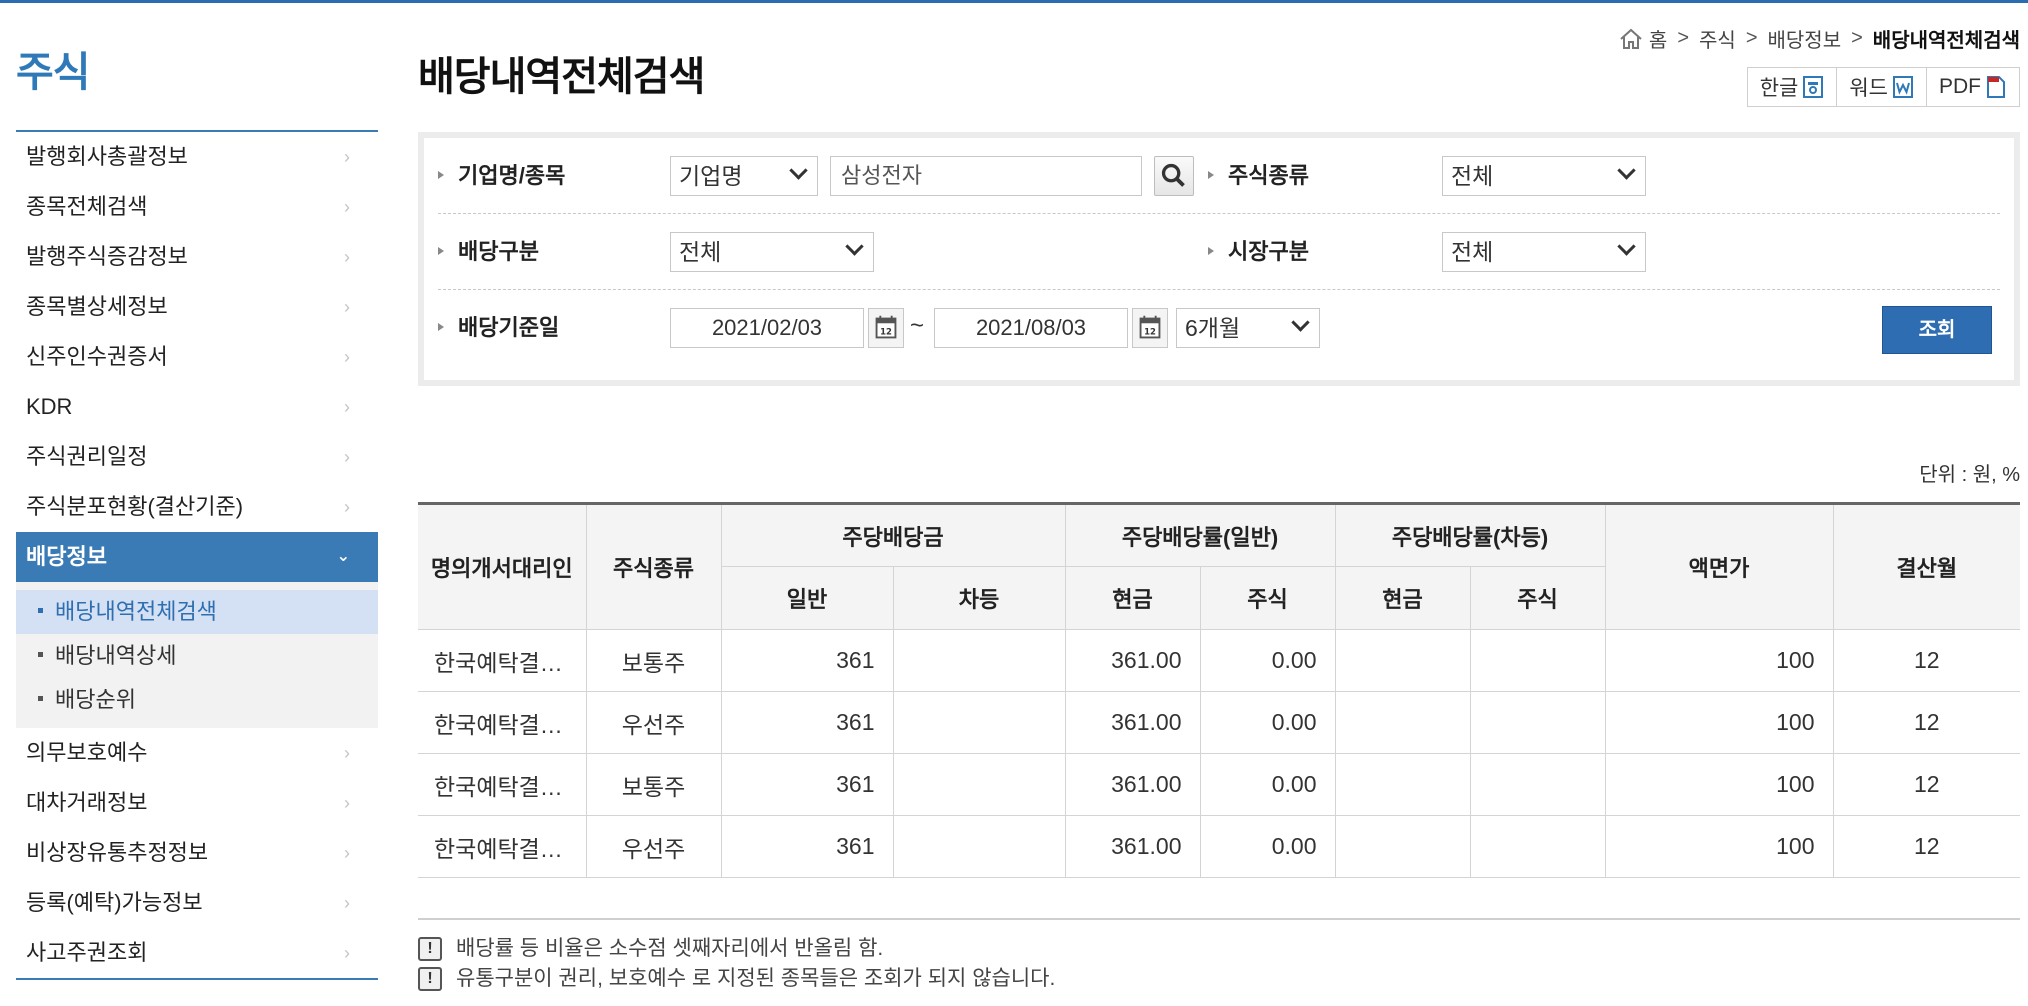  Describe the element at coordinates (653, 846) in the screenshot. I see `cell-stock-type: 우선주` at that location.